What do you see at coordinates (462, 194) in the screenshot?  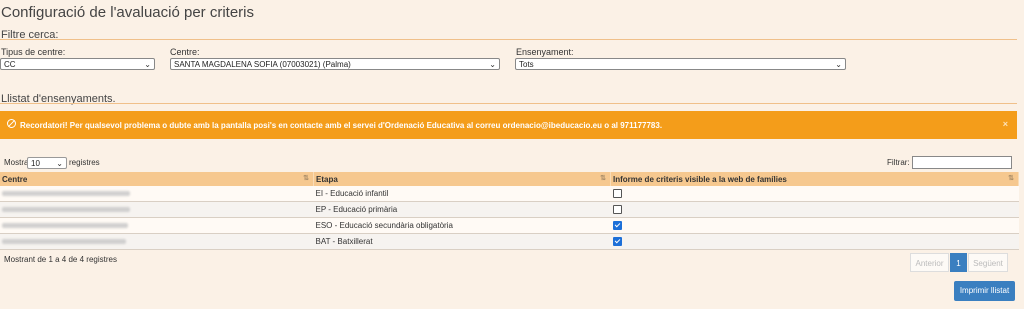 I see `etapa-cell: EI - Educació infantil` at bounding box center [462, 194].